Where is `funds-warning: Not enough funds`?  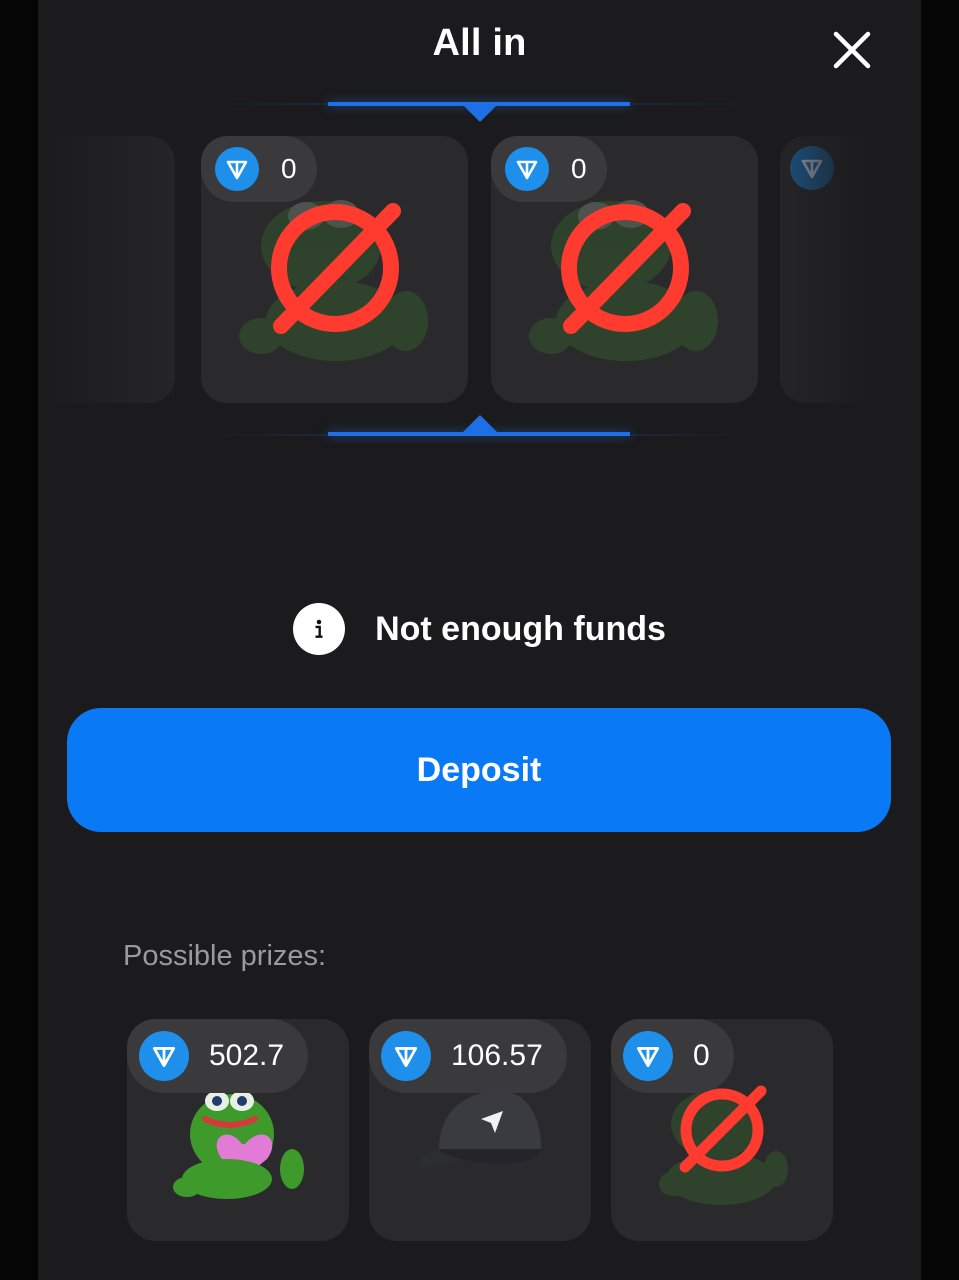 funds-warning: Not enough funds is located at coordinates (479, 629).